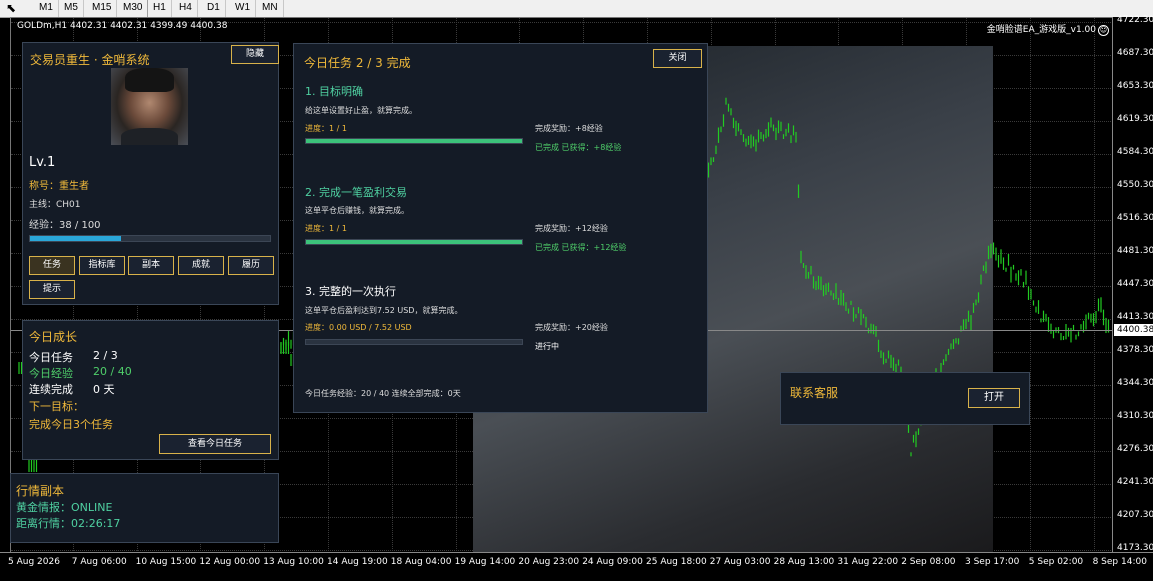  I want to click on tf-m5: M5, so click(71, 8).